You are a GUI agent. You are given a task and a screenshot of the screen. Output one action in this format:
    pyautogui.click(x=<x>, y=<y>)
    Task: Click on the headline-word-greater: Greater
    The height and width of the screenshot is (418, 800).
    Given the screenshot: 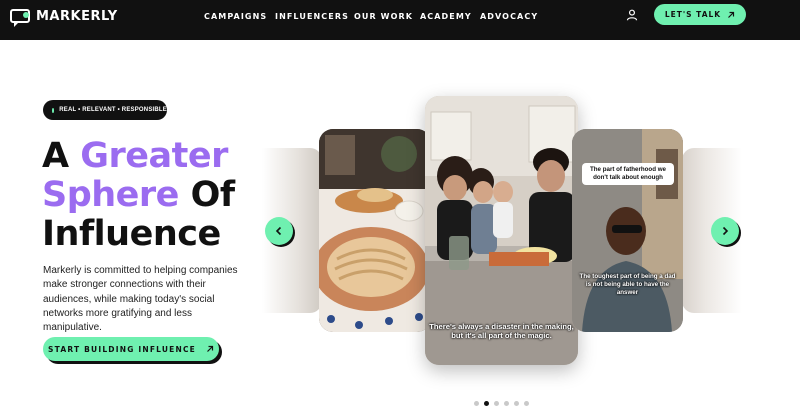 What is the action you would take?
    pyautogui.click(x=154, y=156)
    